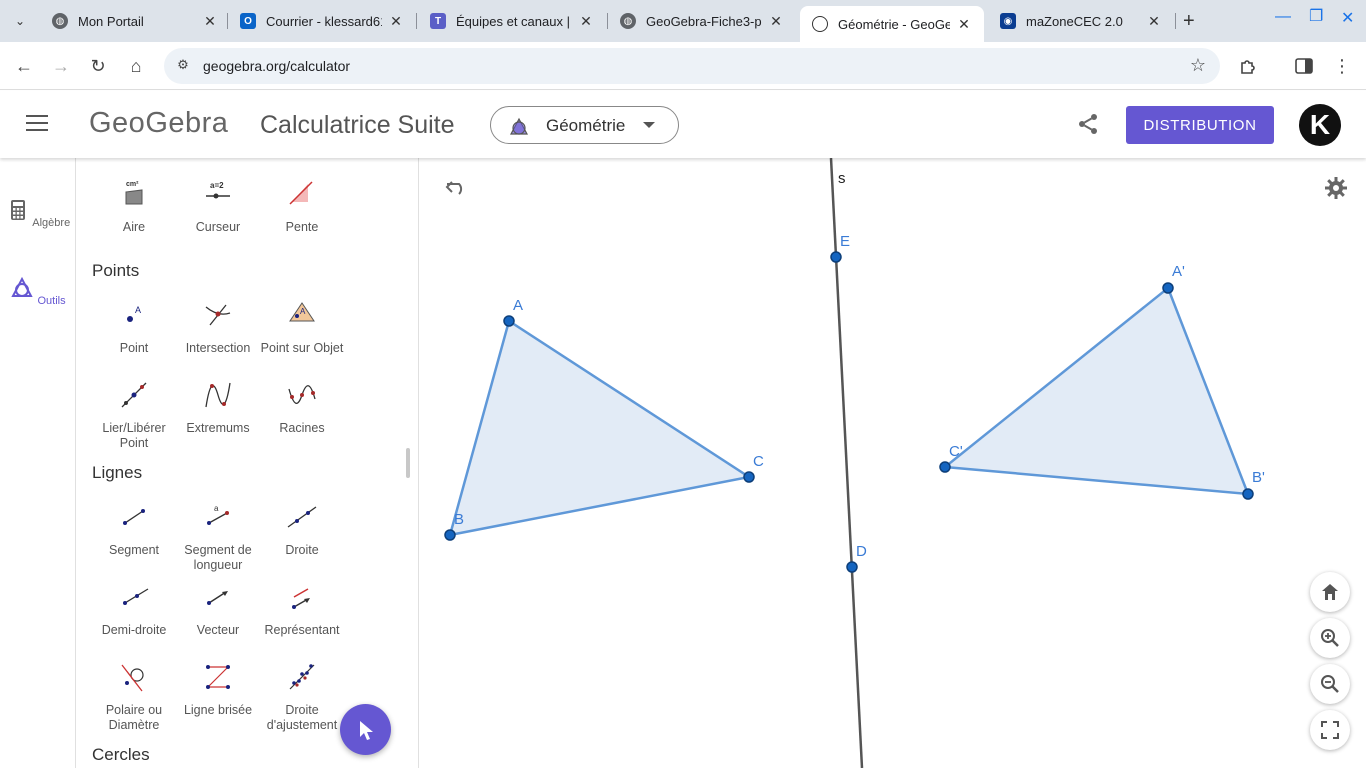 The width and height of the screenshot is (1366, 768). I want to click on main-menu-icon, so click(37, 124).